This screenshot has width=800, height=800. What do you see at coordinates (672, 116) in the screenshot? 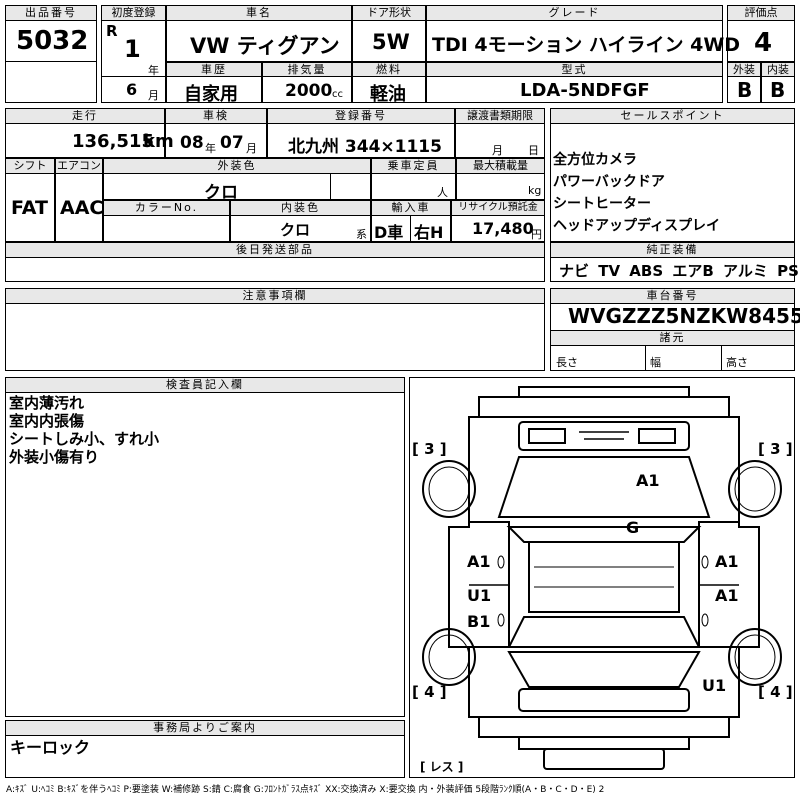
I see `sales-point-label: セールスポイント` at bounding box center [672, 116].